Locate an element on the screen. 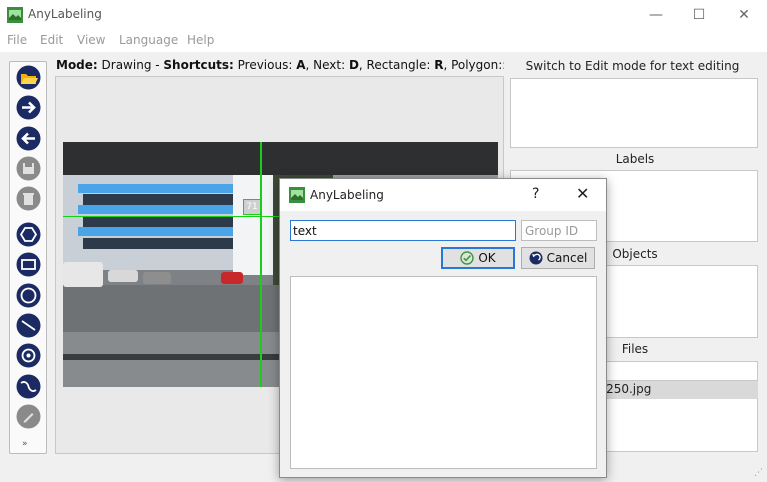 This screenshot has height=482, width=767. edit-mode-button is located at coordinates (28, 416).